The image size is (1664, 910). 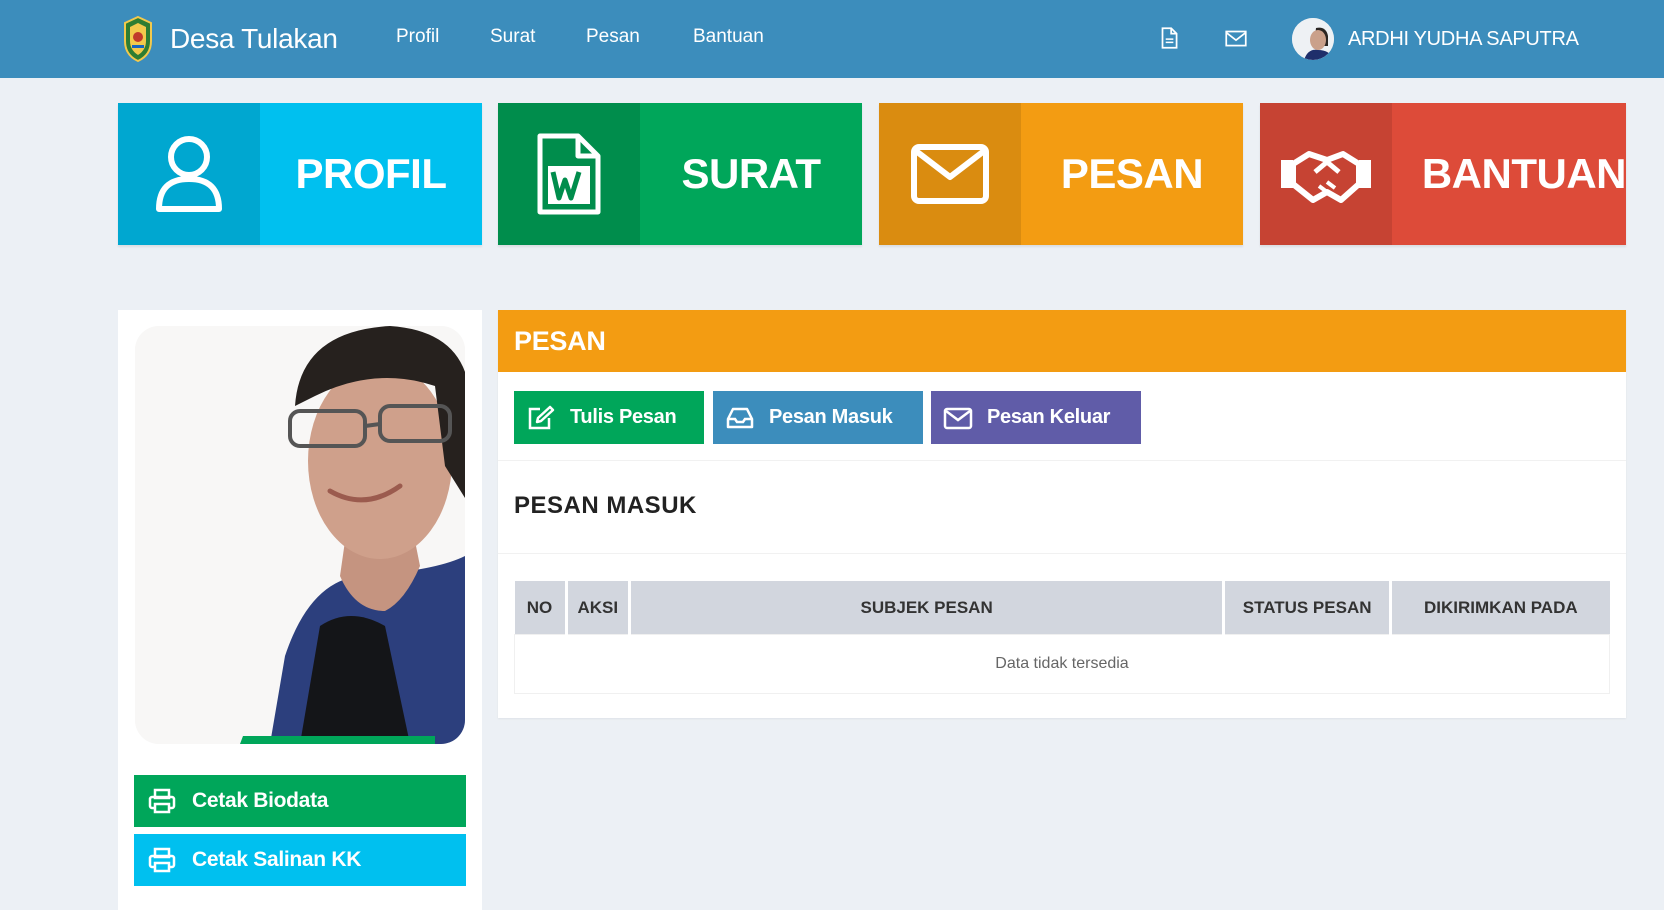 What do you see at coordinates (1169, 38) in the screenshot?
I see `file-icon` at bounding box center [1169, 38].